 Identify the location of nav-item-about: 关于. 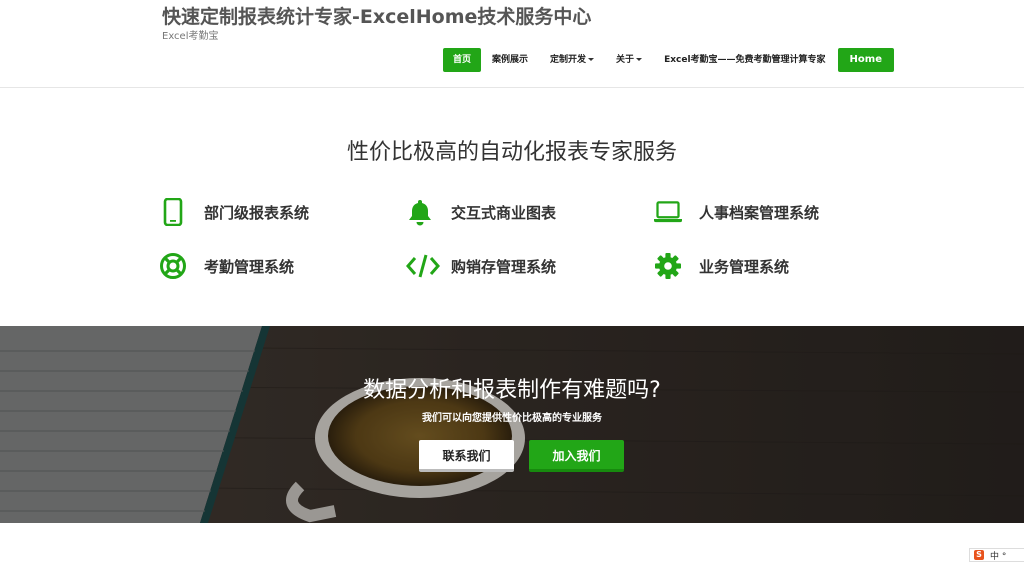
(629, 60).